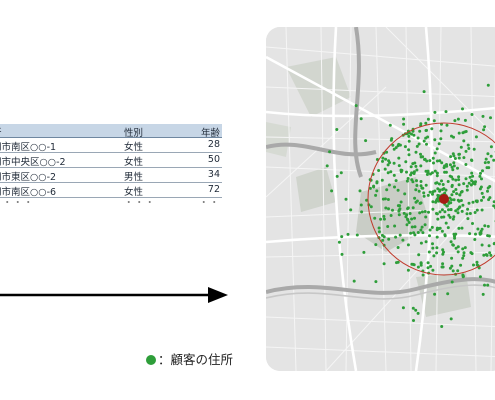 This screenshot has height=400, width=495. I want to click on ellipsis-gender: ・・・, so click(140, 203).